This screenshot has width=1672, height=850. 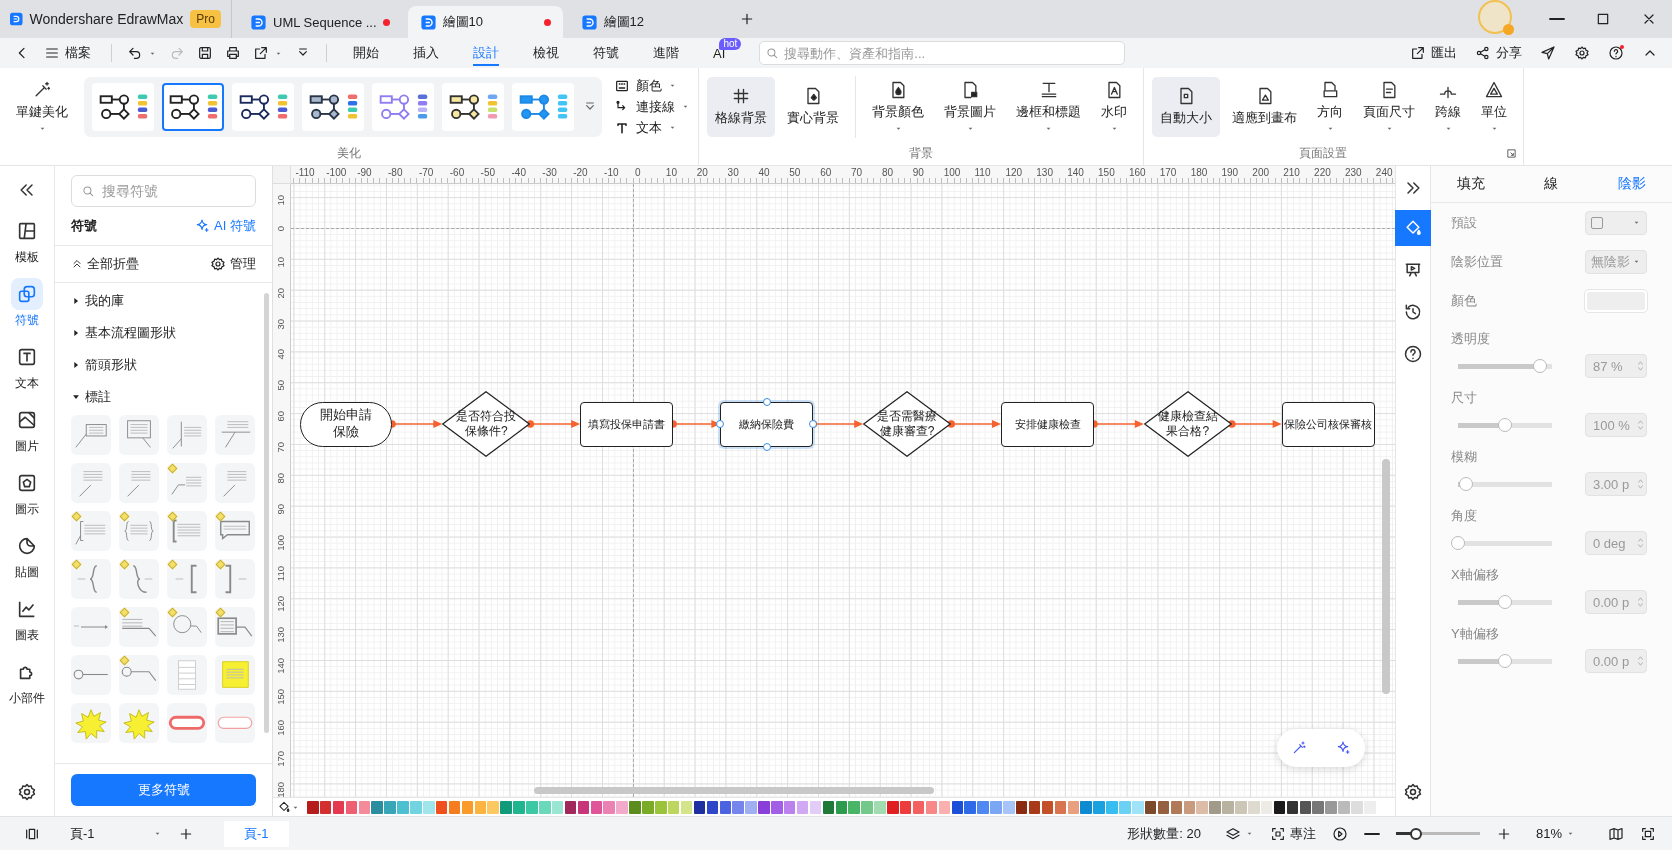 What do you see at coordinates (280, 324) in the screenshot?
I see `ruler-label: 30` at bounding box center [280, 324].